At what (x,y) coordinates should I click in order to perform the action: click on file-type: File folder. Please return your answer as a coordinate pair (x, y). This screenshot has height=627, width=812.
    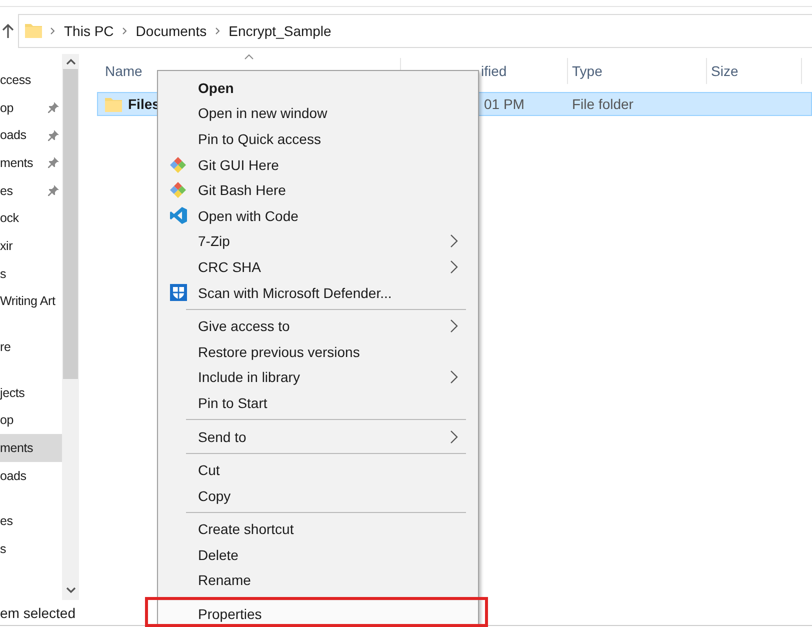
    Looking at the image, I should click on (603, 104).